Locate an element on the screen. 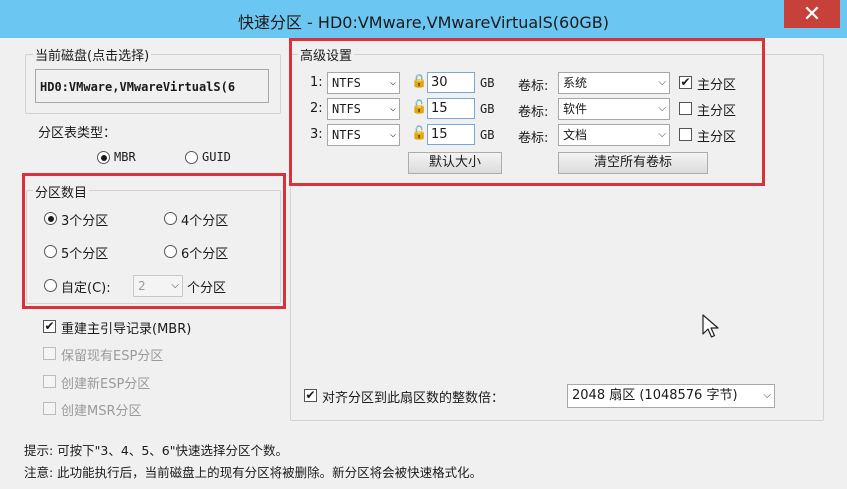 The width and height of the screenshot is (847, 489). radio-6-partitions is located at coordinates (170, 251).